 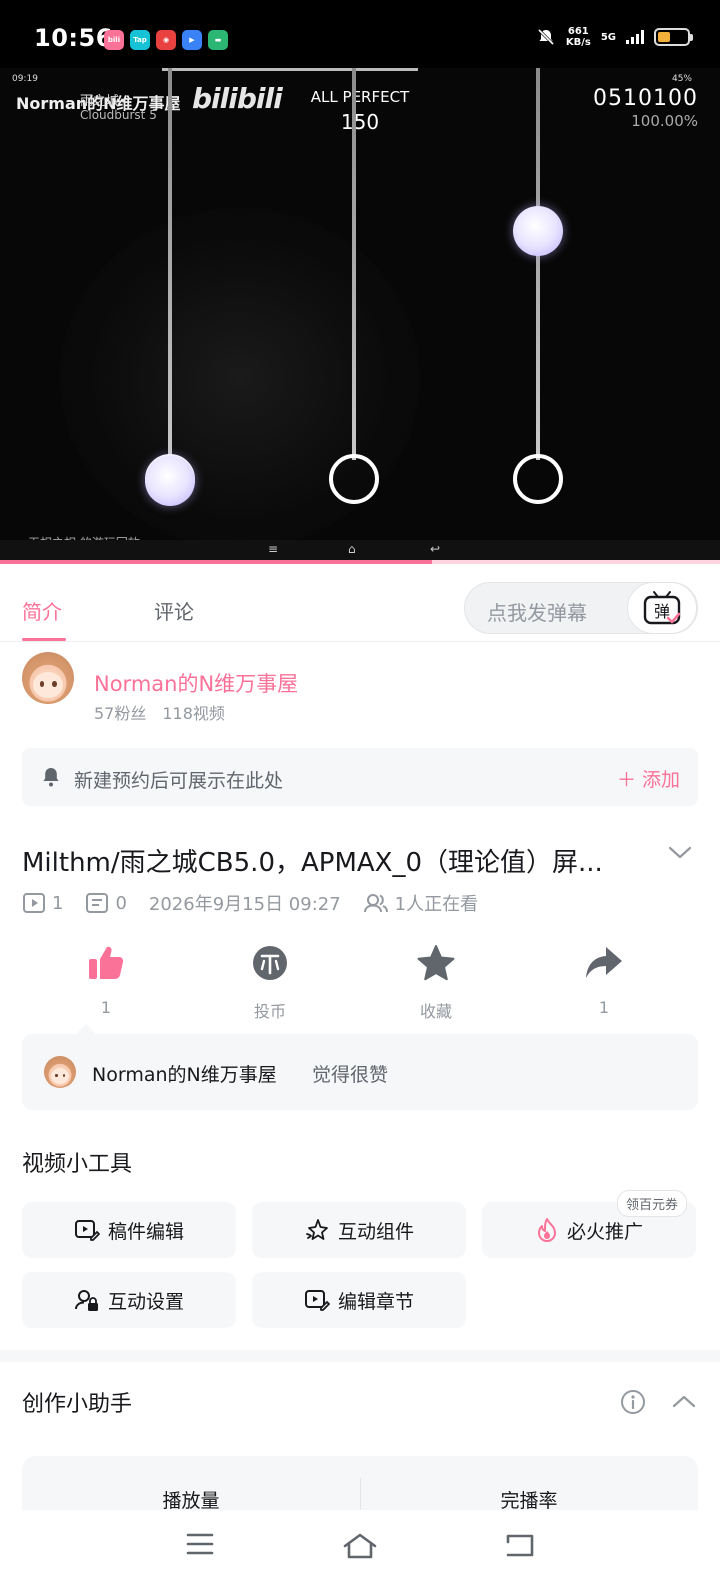 What do you see at coordinates (317, 1229) in the screenshot?
I see `sparkle-star-icon` at bounding box center [317, 1229].